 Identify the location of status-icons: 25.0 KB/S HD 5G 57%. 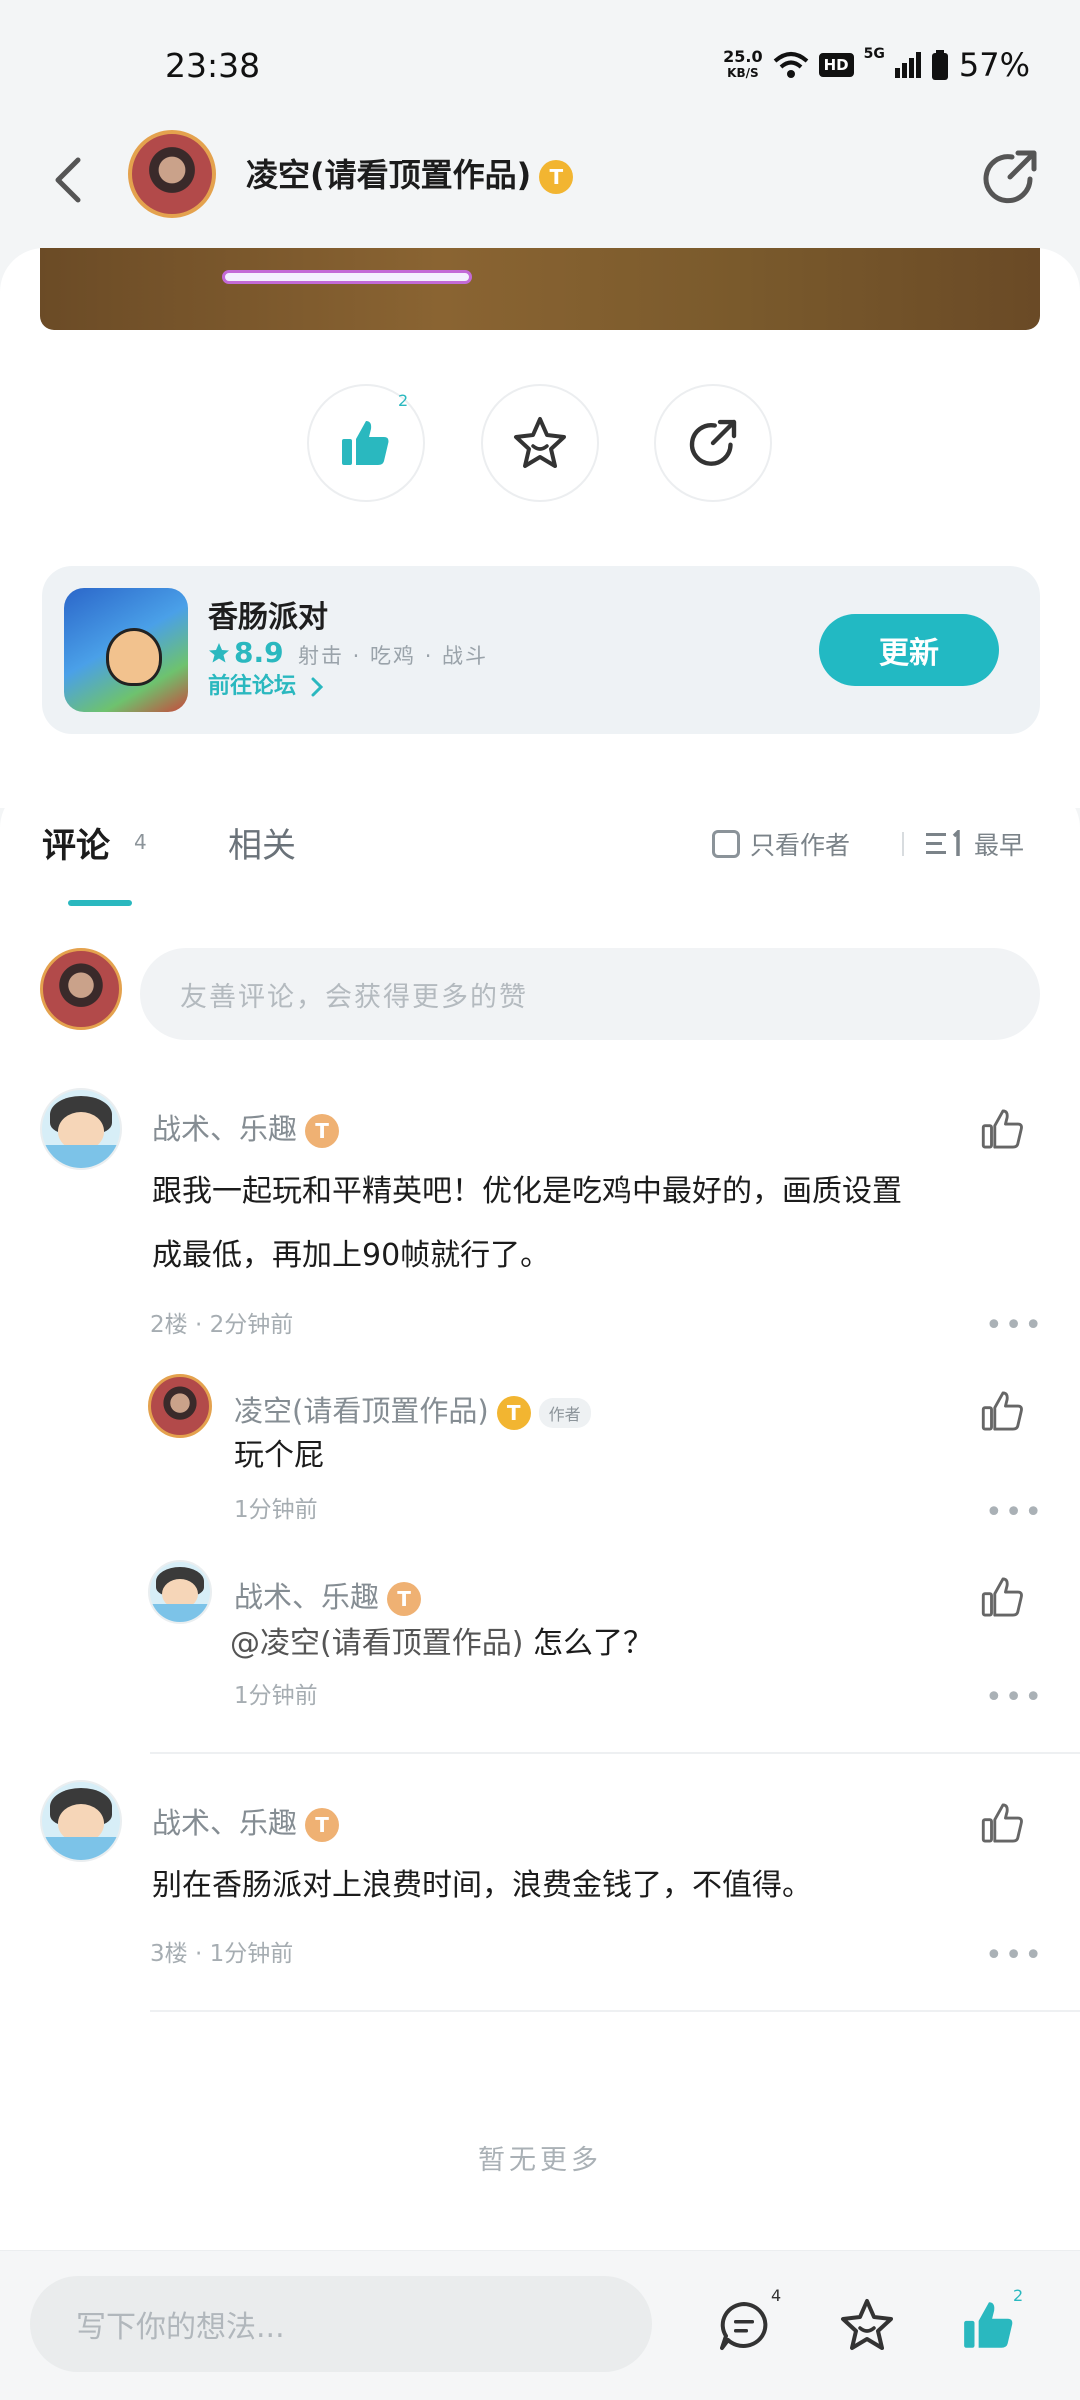
(876, 65).